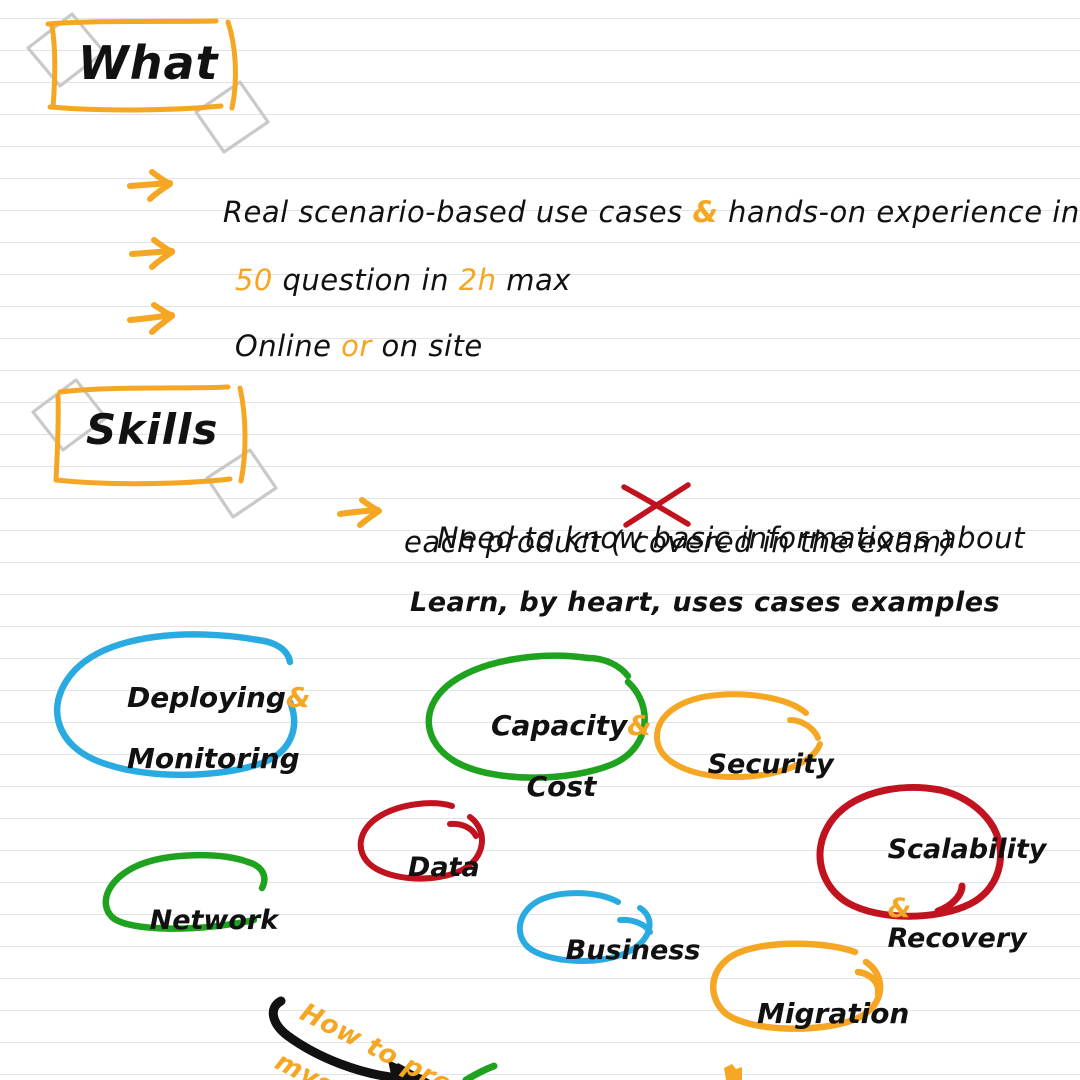 The height and width of the screenshot is (1080, 1080). What do you see at coordinates (443, 867) in the screenshot?
I see `bubble-data-line1: Data` at bounding box center [443, 867].